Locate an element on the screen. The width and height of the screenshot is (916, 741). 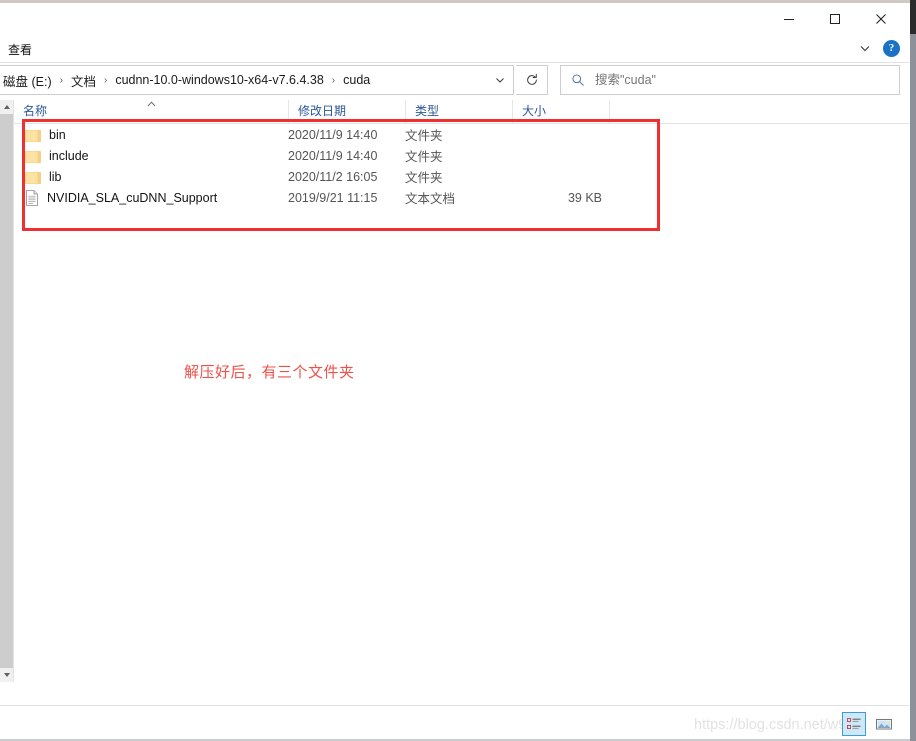
details-view-button is located at coordinates (854, 724).